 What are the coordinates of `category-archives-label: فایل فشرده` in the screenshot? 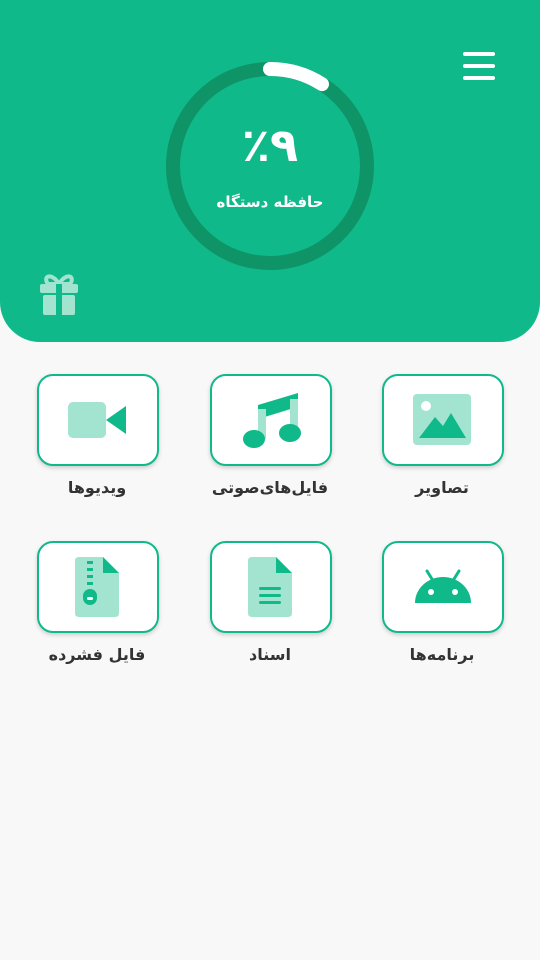 It's located at (97, 654).